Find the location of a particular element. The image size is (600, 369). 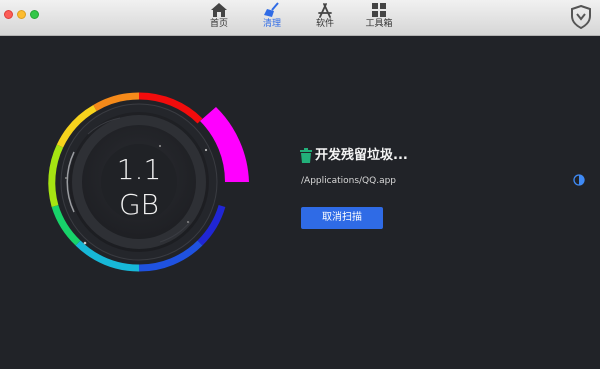

app-store-icon is located at coordinates (325, 10).